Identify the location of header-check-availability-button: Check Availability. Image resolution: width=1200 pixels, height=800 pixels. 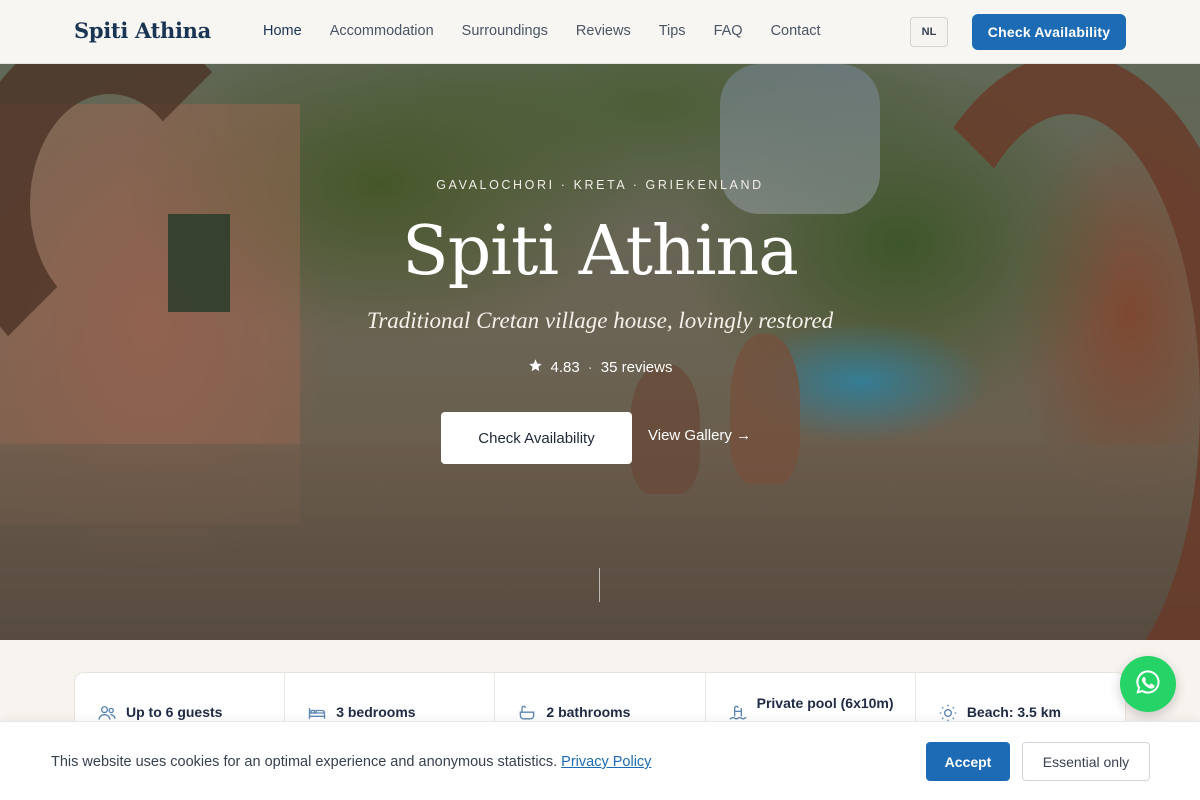
(1049, 32).